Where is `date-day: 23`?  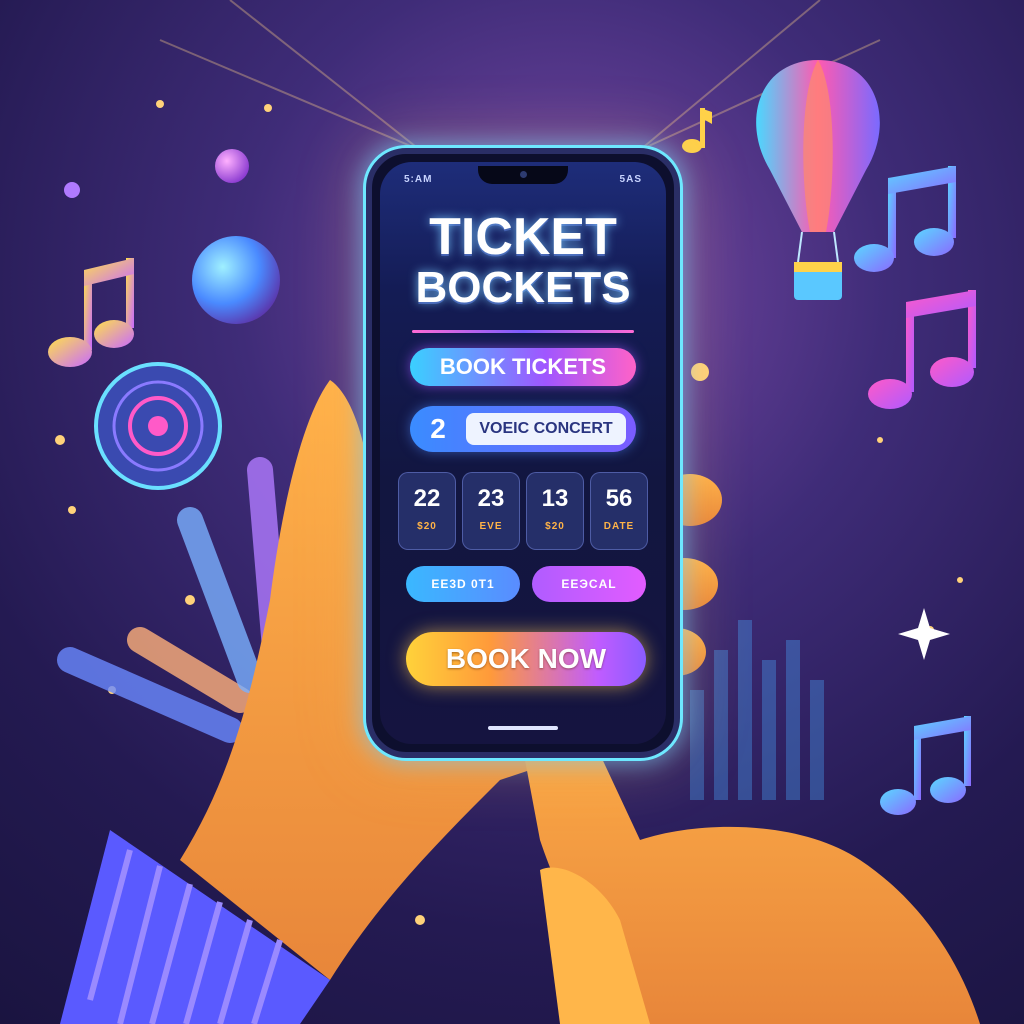 date-day: 23 is located at coordinates (491, 498).